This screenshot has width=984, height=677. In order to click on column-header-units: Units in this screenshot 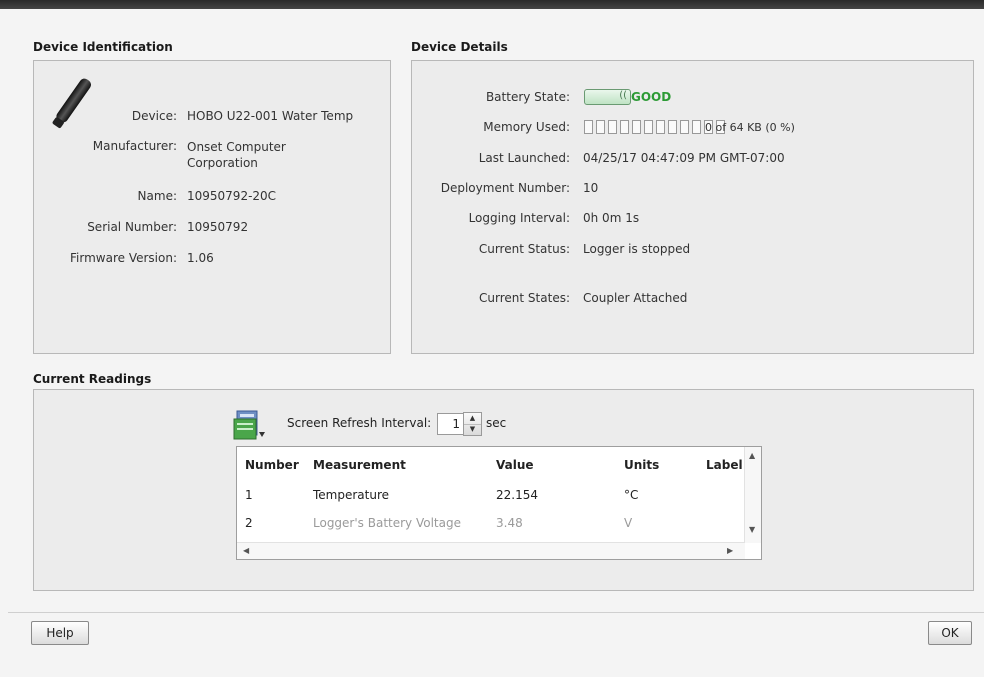, I will do `click(641, 465)`.